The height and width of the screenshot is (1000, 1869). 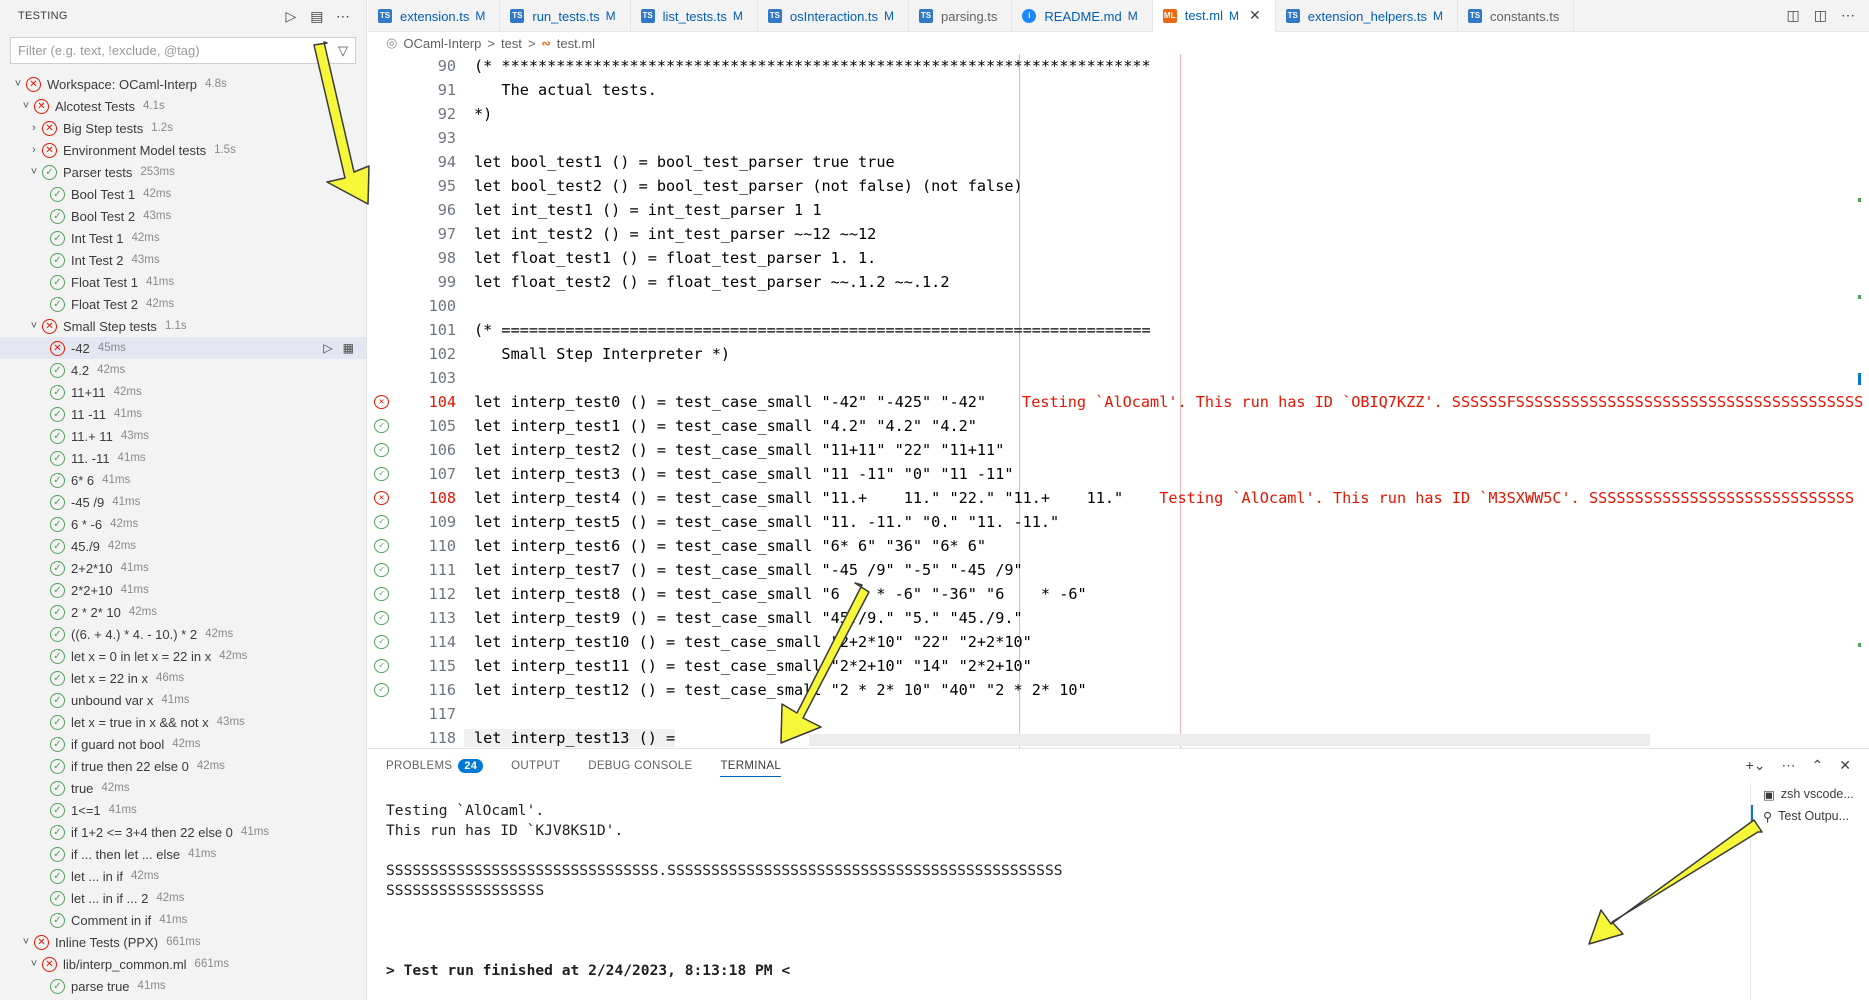 I want to click on filter-funnel-icon: ▽, so click(x=343, y=51).